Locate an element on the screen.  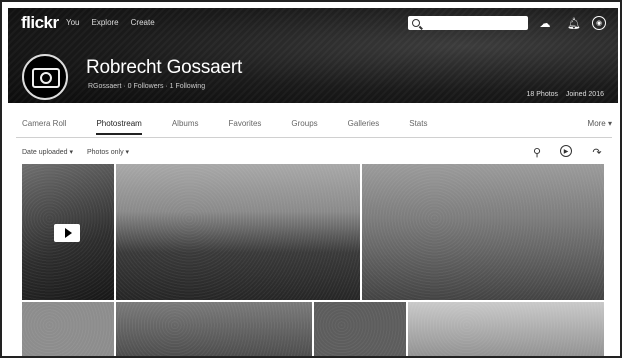
profile-stats: 18 Photos Joined 2016 is located at coordinates (565, 94).